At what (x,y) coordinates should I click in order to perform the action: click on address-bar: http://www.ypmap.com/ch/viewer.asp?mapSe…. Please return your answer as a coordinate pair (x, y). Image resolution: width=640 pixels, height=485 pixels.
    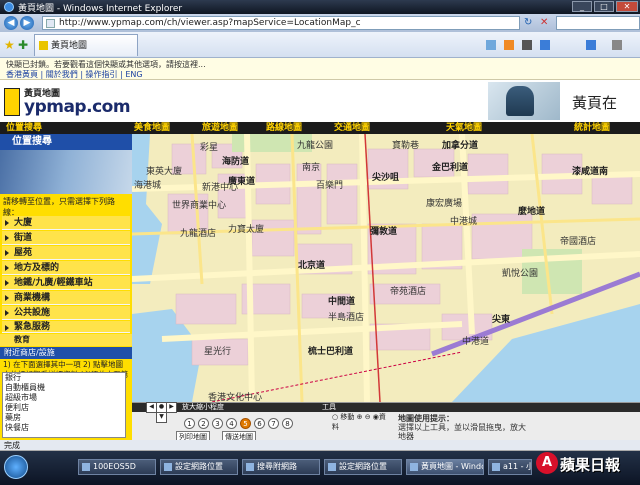
    Looking at the image, I should click on (281, 23).